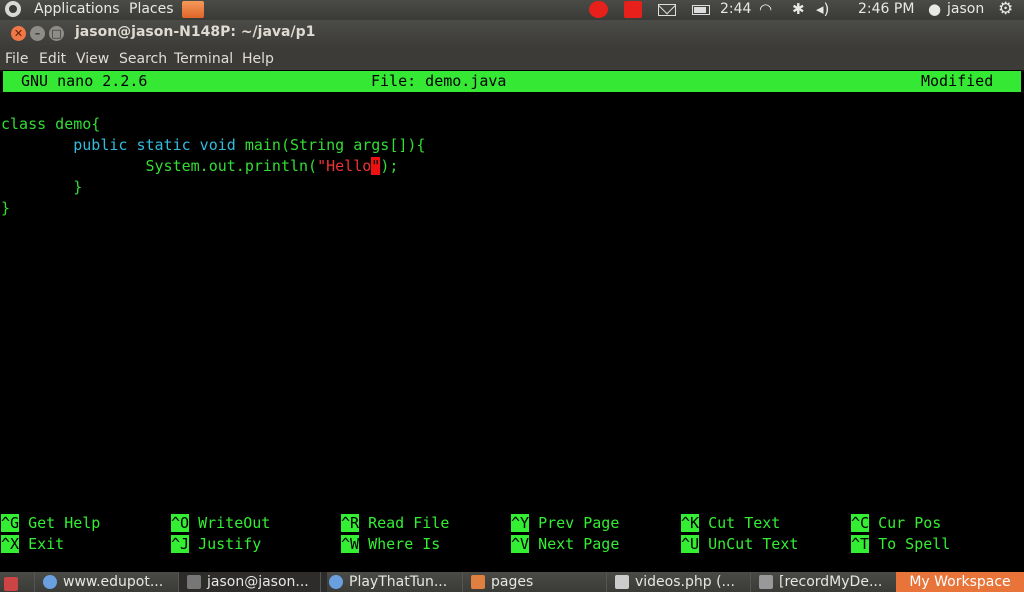  What do you see at coordinates (51, 124) in the screenshot?
I see `code-line-1: class demo{` at bounding box center [51, 124].